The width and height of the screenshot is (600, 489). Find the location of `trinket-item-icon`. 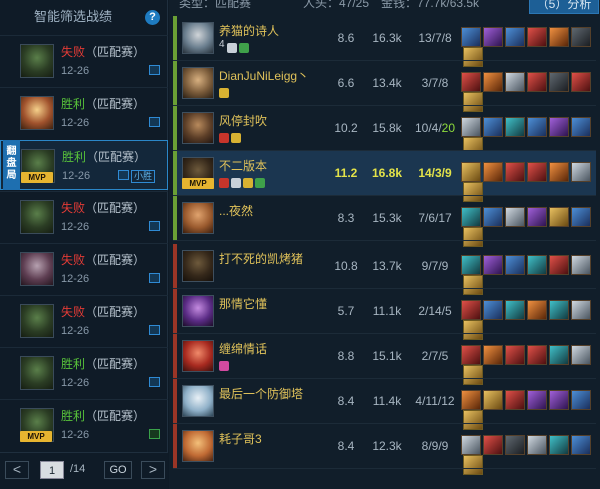

trinket-item-icon is located at coordinates (473, 465).